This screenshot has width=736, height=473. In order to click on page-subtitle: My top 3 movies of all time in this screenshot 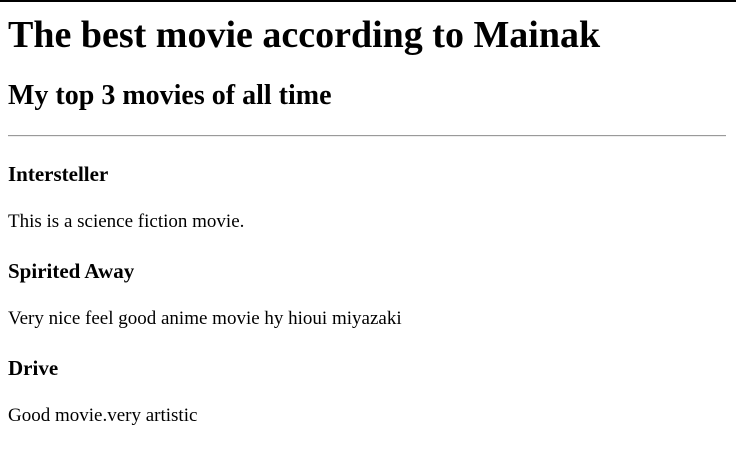, I will do `click(170, 95)`.